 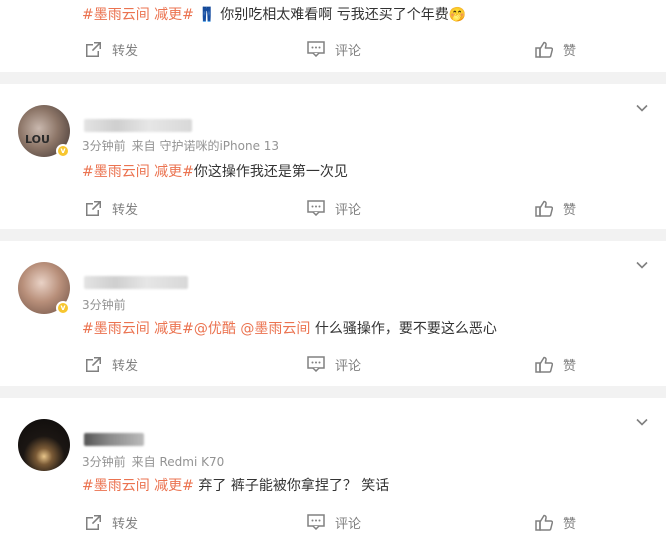 I want to click on post-card: #墨雨云间 减更# 👖 你别吃相太难看啊 亏我还买了个年费🤭 转发 评论 赞, so click(x=333, y=36).